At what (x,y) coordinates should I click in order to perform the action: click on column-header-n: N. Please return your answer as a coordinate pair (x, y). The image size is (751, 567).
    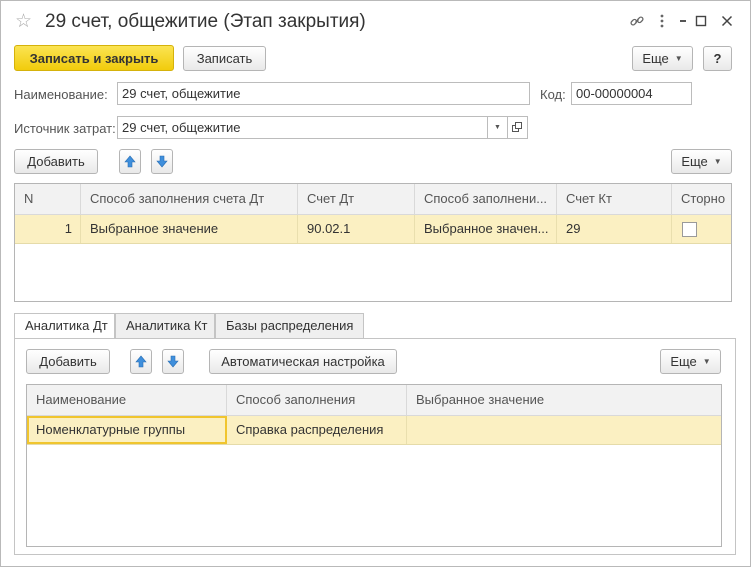
    Looking at the image, I should click on (48, 199).